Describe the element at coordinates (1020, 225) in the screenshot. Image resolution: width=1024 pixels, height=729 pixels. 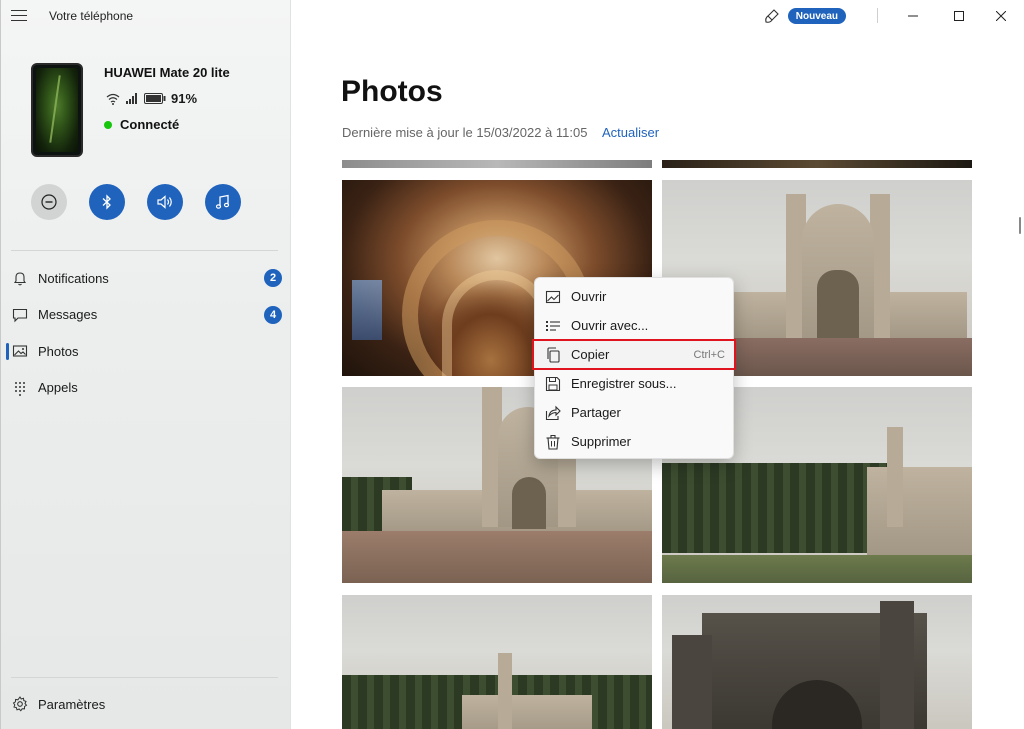
I see `scrollbar-thumb` at that location.